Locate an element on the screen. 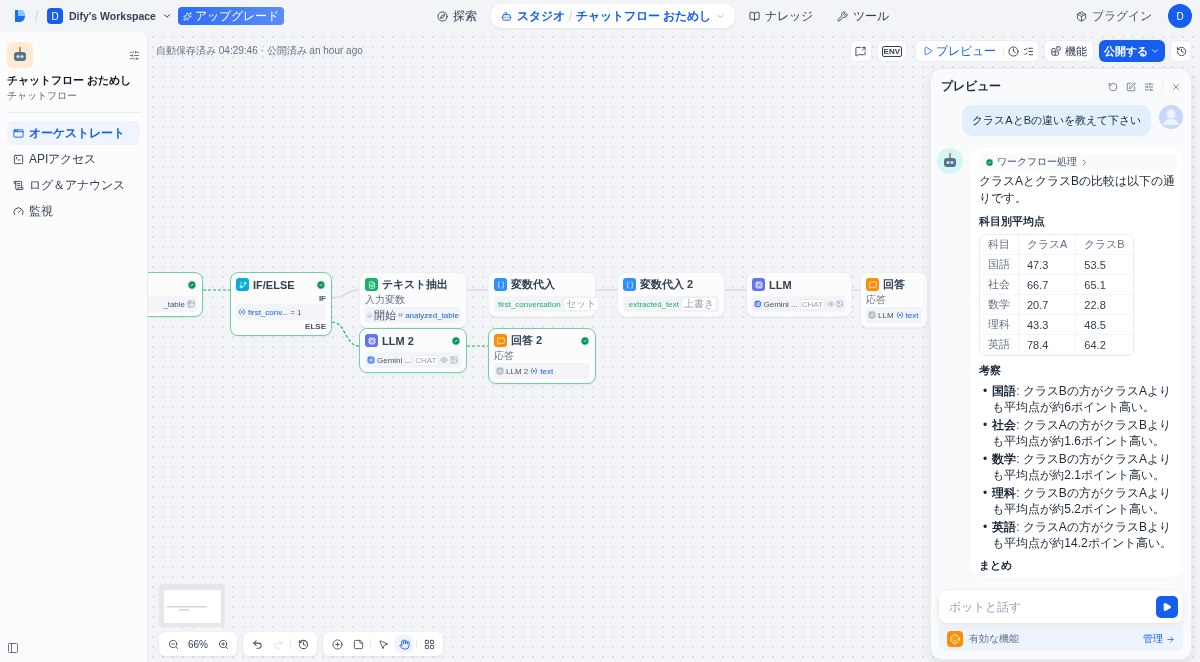 The height and width of the screenshot is (662, 1200). variable-name: analyzed_table is located at coordinates (432, 315).